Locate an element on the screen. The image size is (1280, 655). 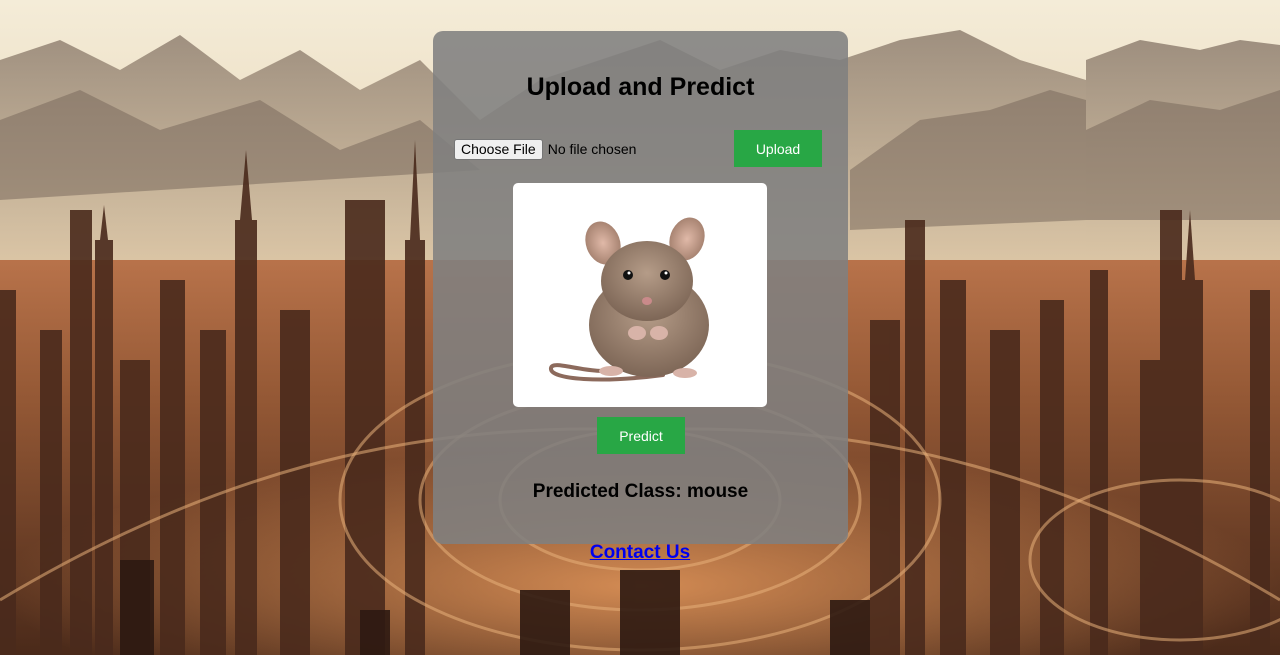
page-title: Upload and Predict is located at coordinates (640, 87).